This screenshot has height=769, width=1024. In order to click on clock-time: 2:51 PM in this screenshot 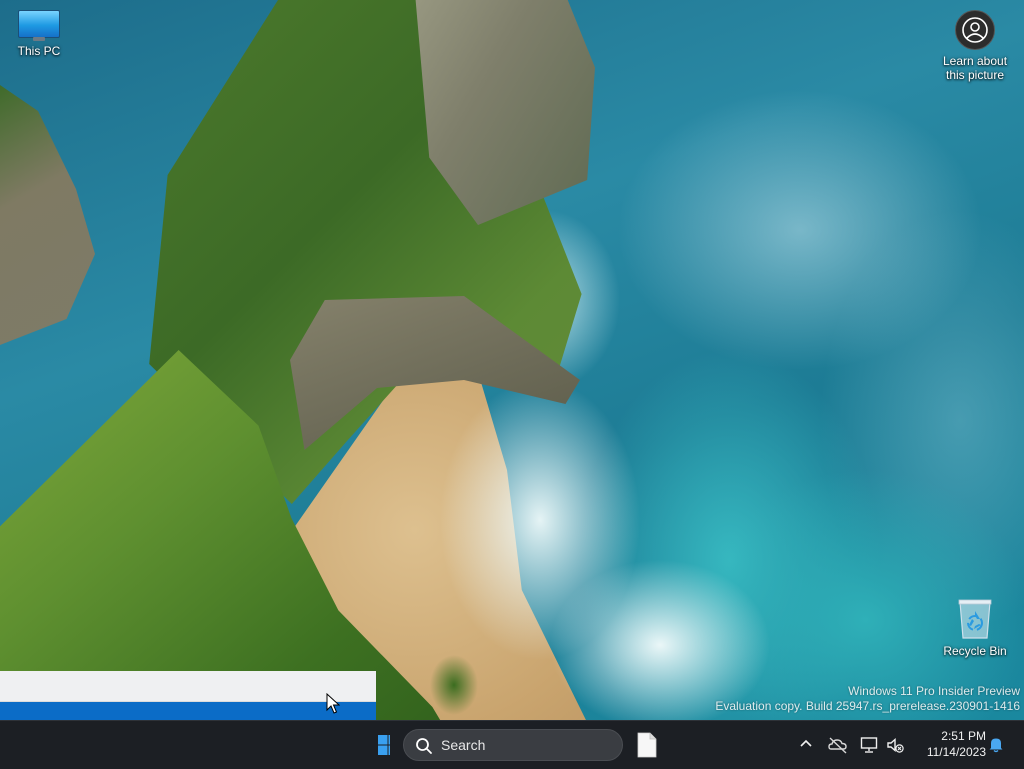, I will do `click(963, 736)`.